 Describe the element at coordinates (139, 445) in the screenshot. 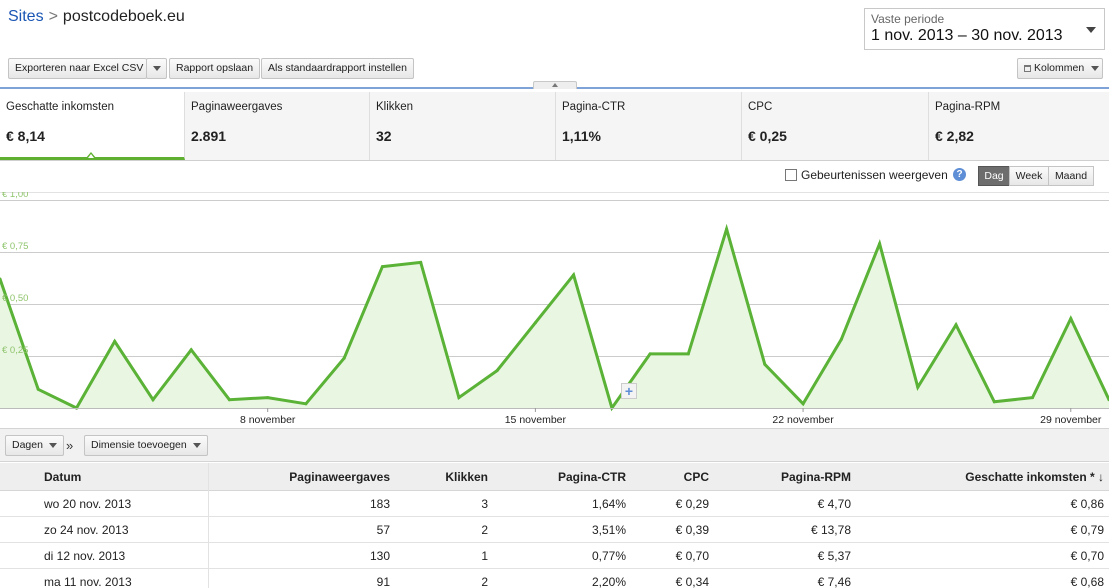

I see `add-dimension-label: Dimensie toevoegen` at that location.